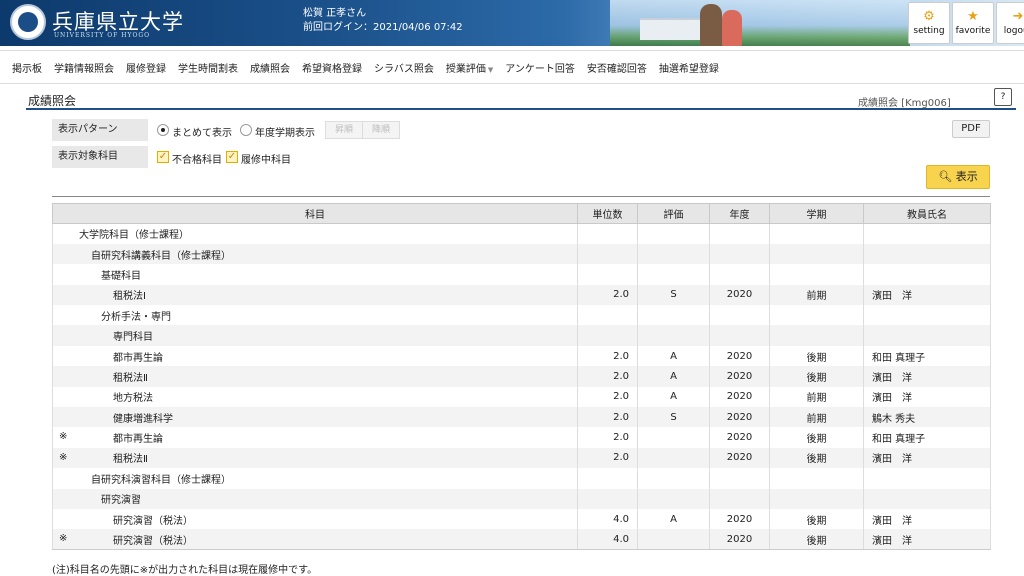 The image size is (1024, 576). Describe the element at coordinates (927, 498) in the screenshot. I see `teacher-cell` at that location.